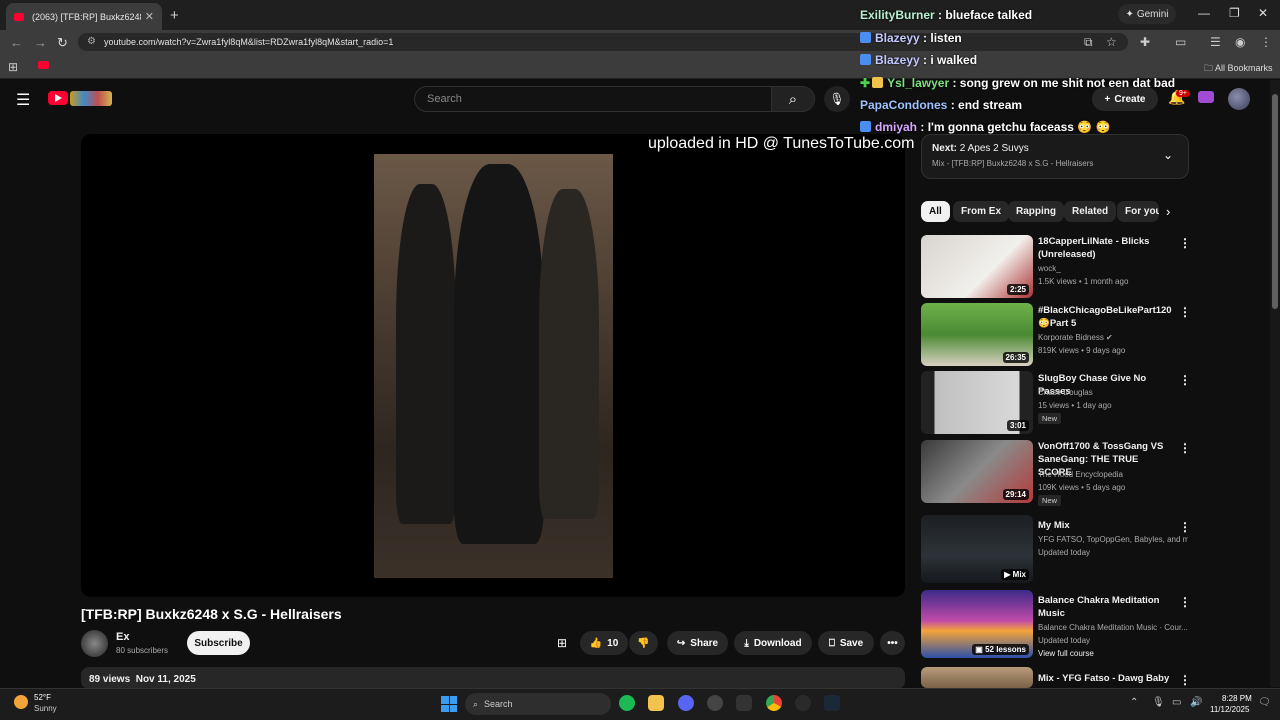  Describe the element at coordinates (94, 643) in the screenshot. I see `channel-avatar` at that location.